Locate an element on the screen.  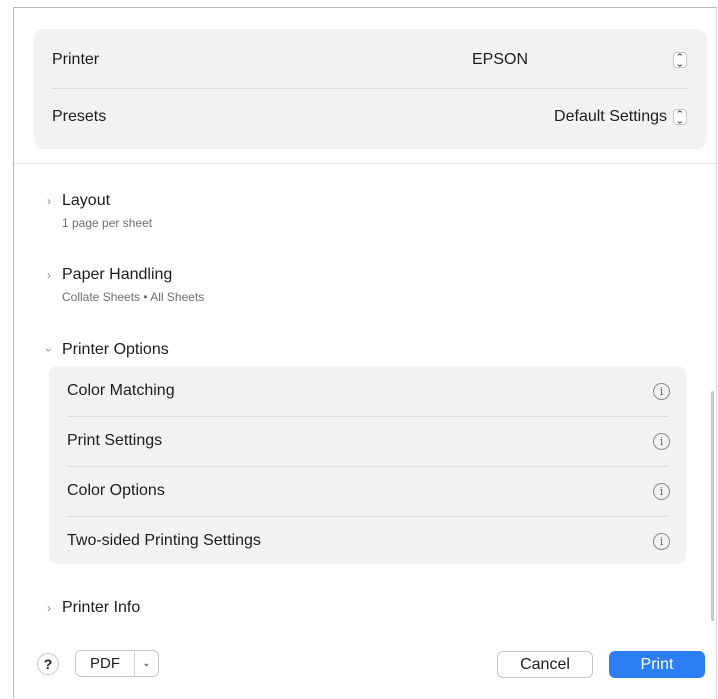
printer-info-section: › Printer Info is located at coordinates (91, 608).